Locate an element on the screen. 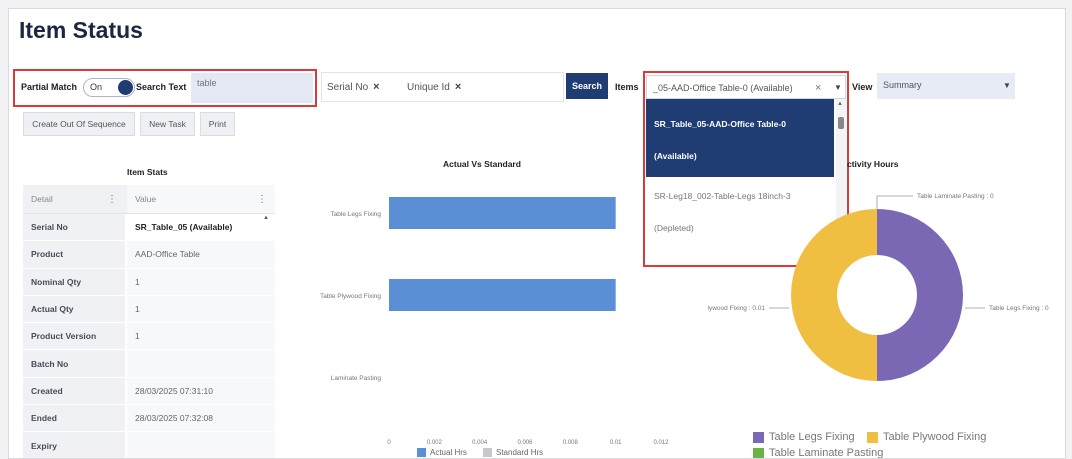 The image size is (1072, 459). legend-label: Table Legs Fixing is located at coordinates (812, 437).